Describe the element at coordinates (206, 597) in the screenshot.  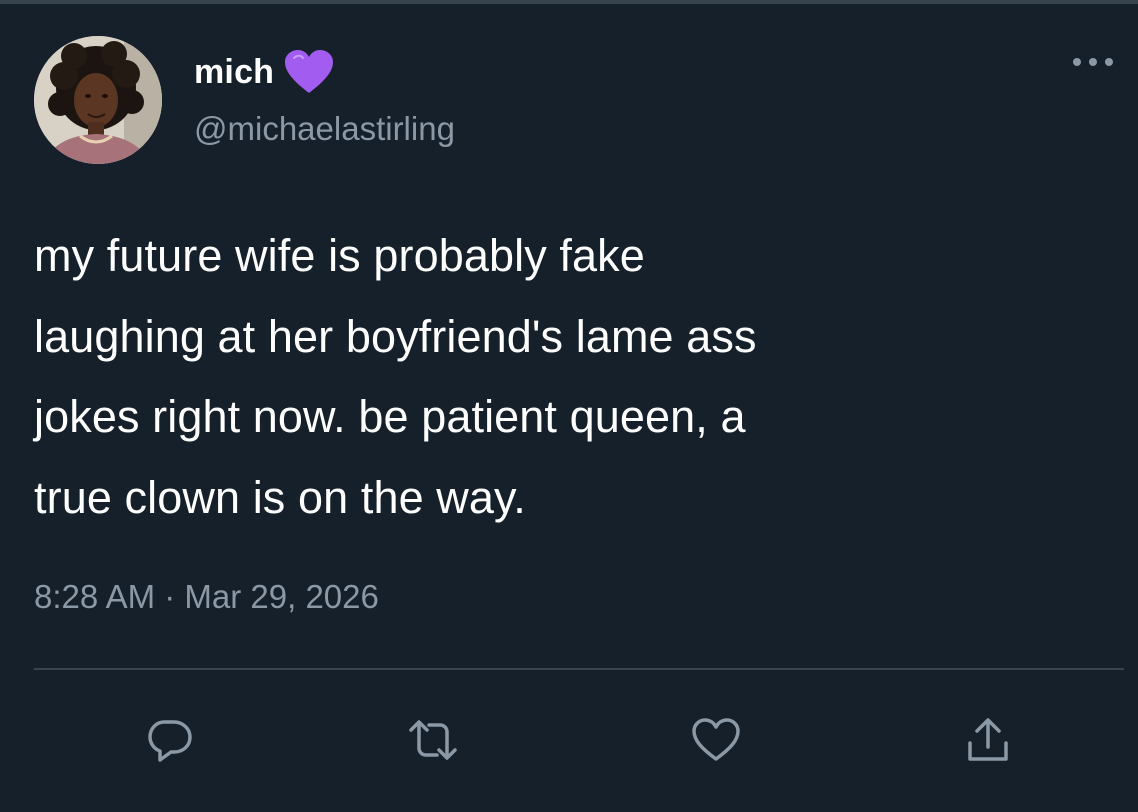
I see `tweet-timestamp: 8:28 AM · Mar 29, 2026` at that location.